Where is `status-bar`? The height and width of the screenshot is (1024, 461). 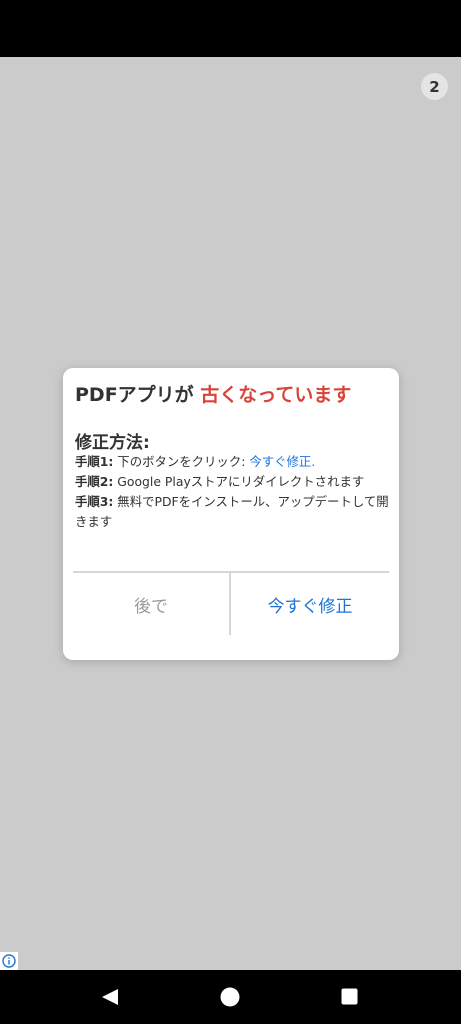 status-bar is located at coordinates (230, 28).